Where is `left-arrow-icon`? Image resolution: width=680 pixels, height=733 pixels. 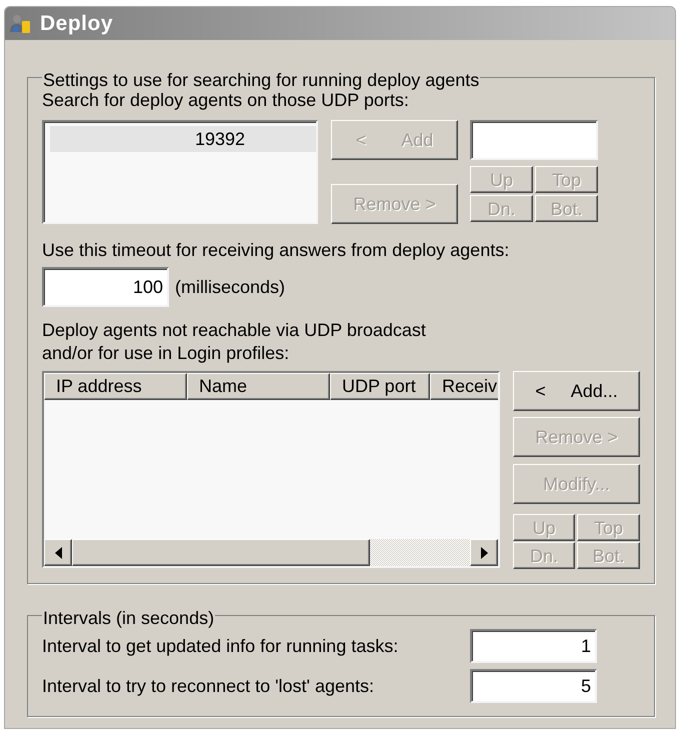
left-arrow-icon is located at coordinates (58, 552).